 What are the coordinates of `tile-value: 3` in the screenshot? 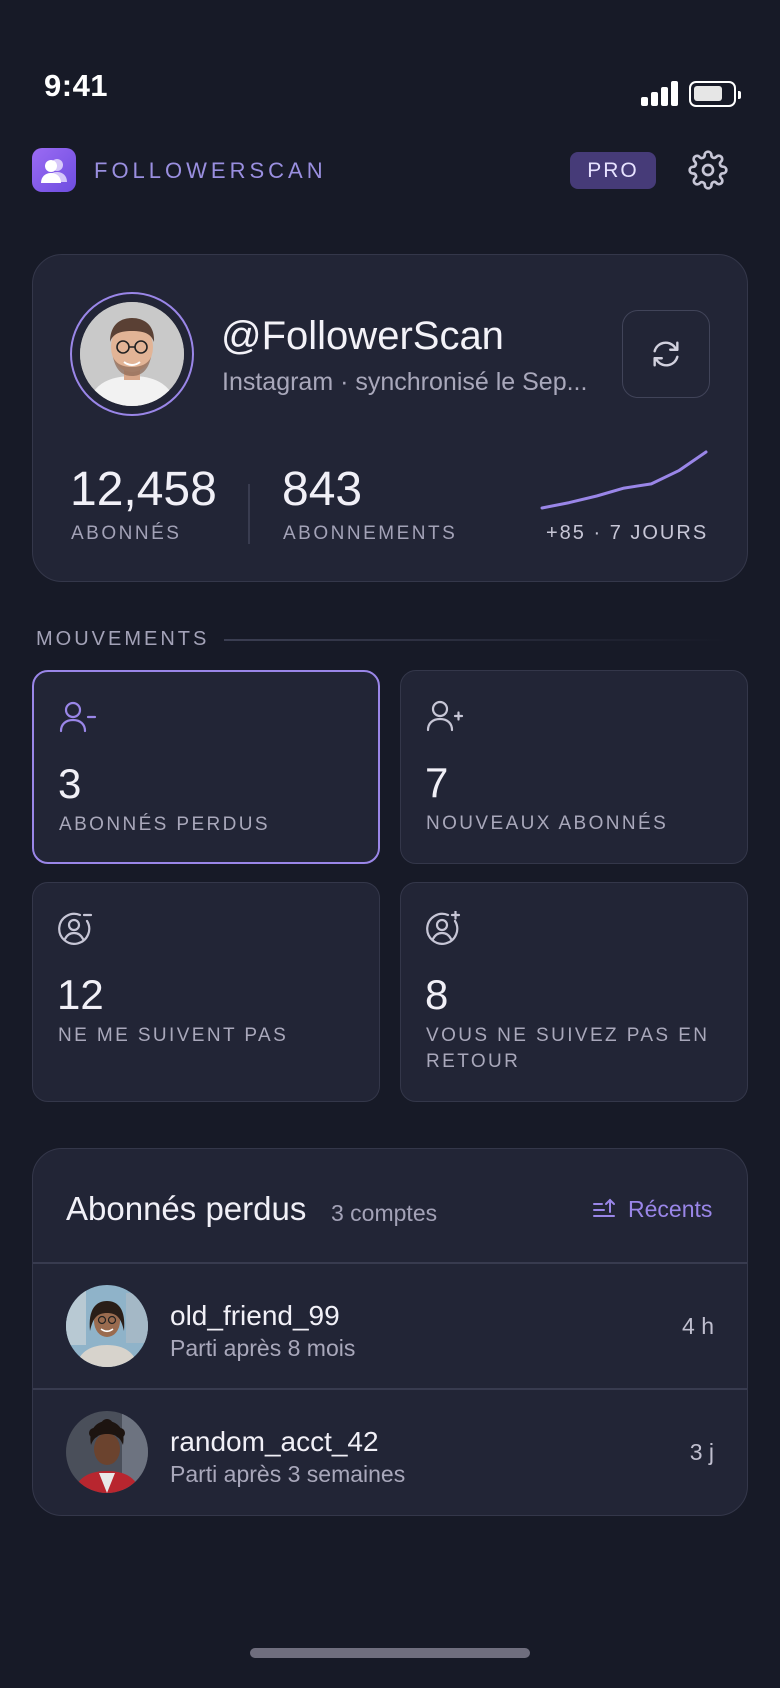 It's located at (70, 783).